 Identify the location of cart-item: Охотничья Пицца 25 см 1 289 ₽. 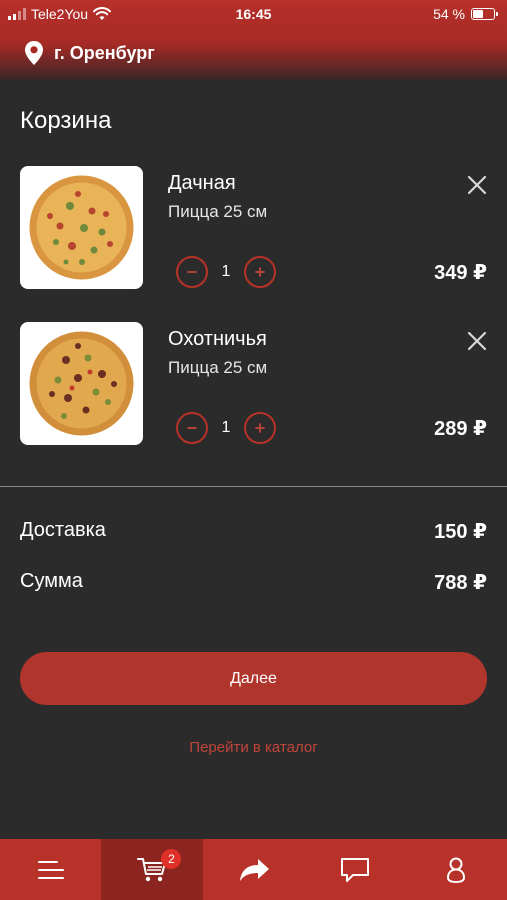
(253, 387).